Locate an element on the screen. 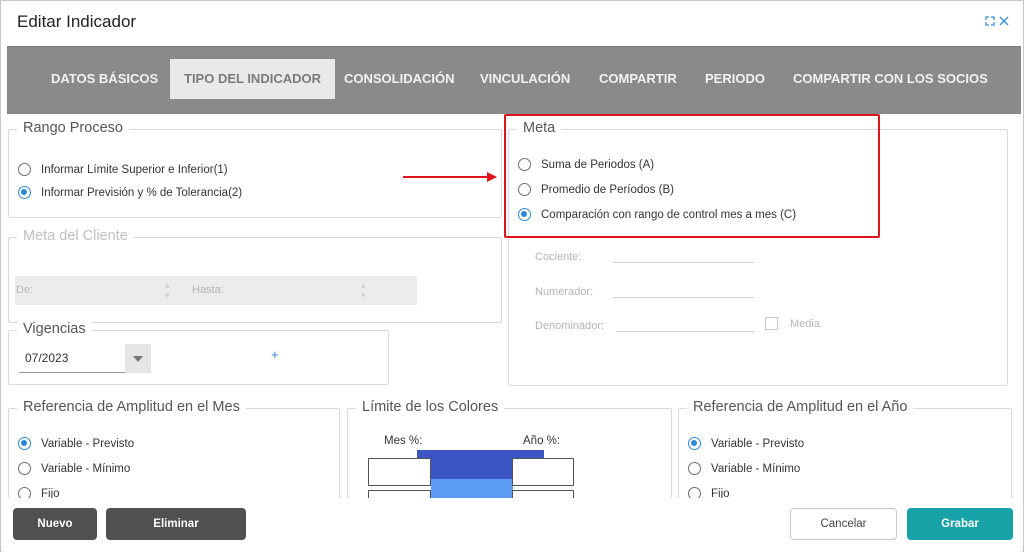  radio-promedio-periodos: Promedio de Períodos (B) is located at coordinates (596, 189).